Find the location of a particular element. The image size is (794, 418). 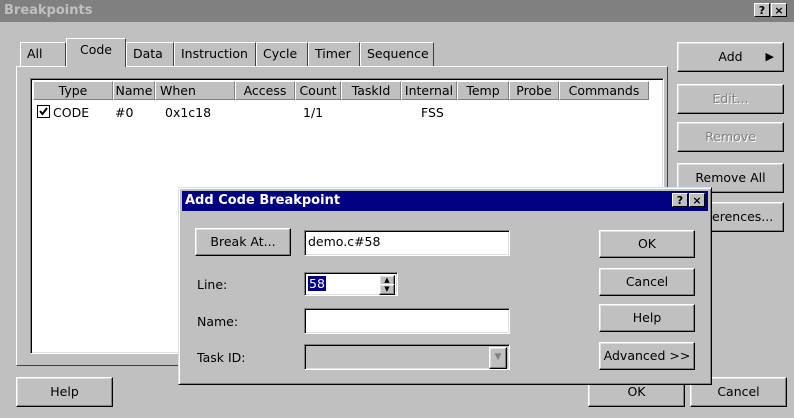

taskid-label: Task ID: is located at coordinates (221, 357).